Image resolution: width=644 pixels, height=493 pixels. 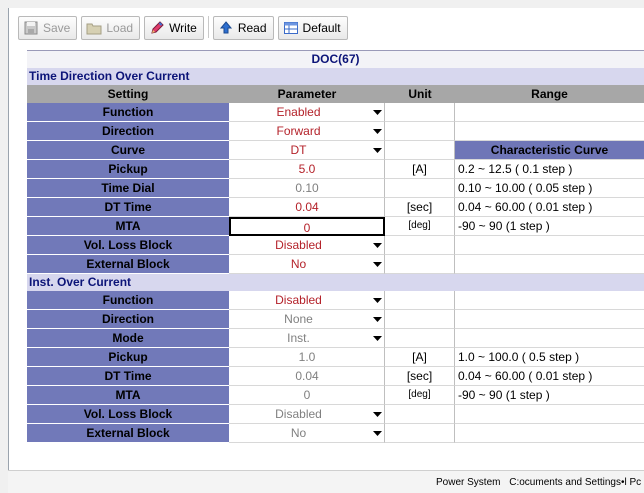 I want to click on toolbar: Save Load Write Read Default, so click(x=185, y=31).